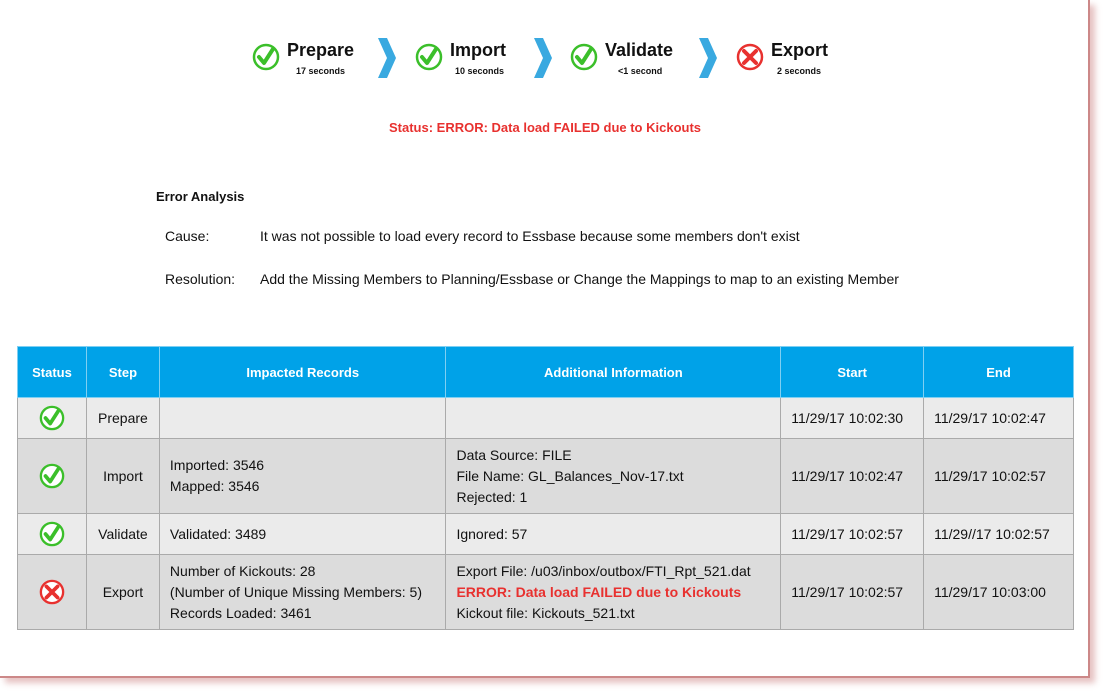 The width and height of the screenshot is (1104, 692). What do you see at coordinates (321, 50) in the screenshot?
I see `step-name: Prepare` at bounding box center [321, 50].